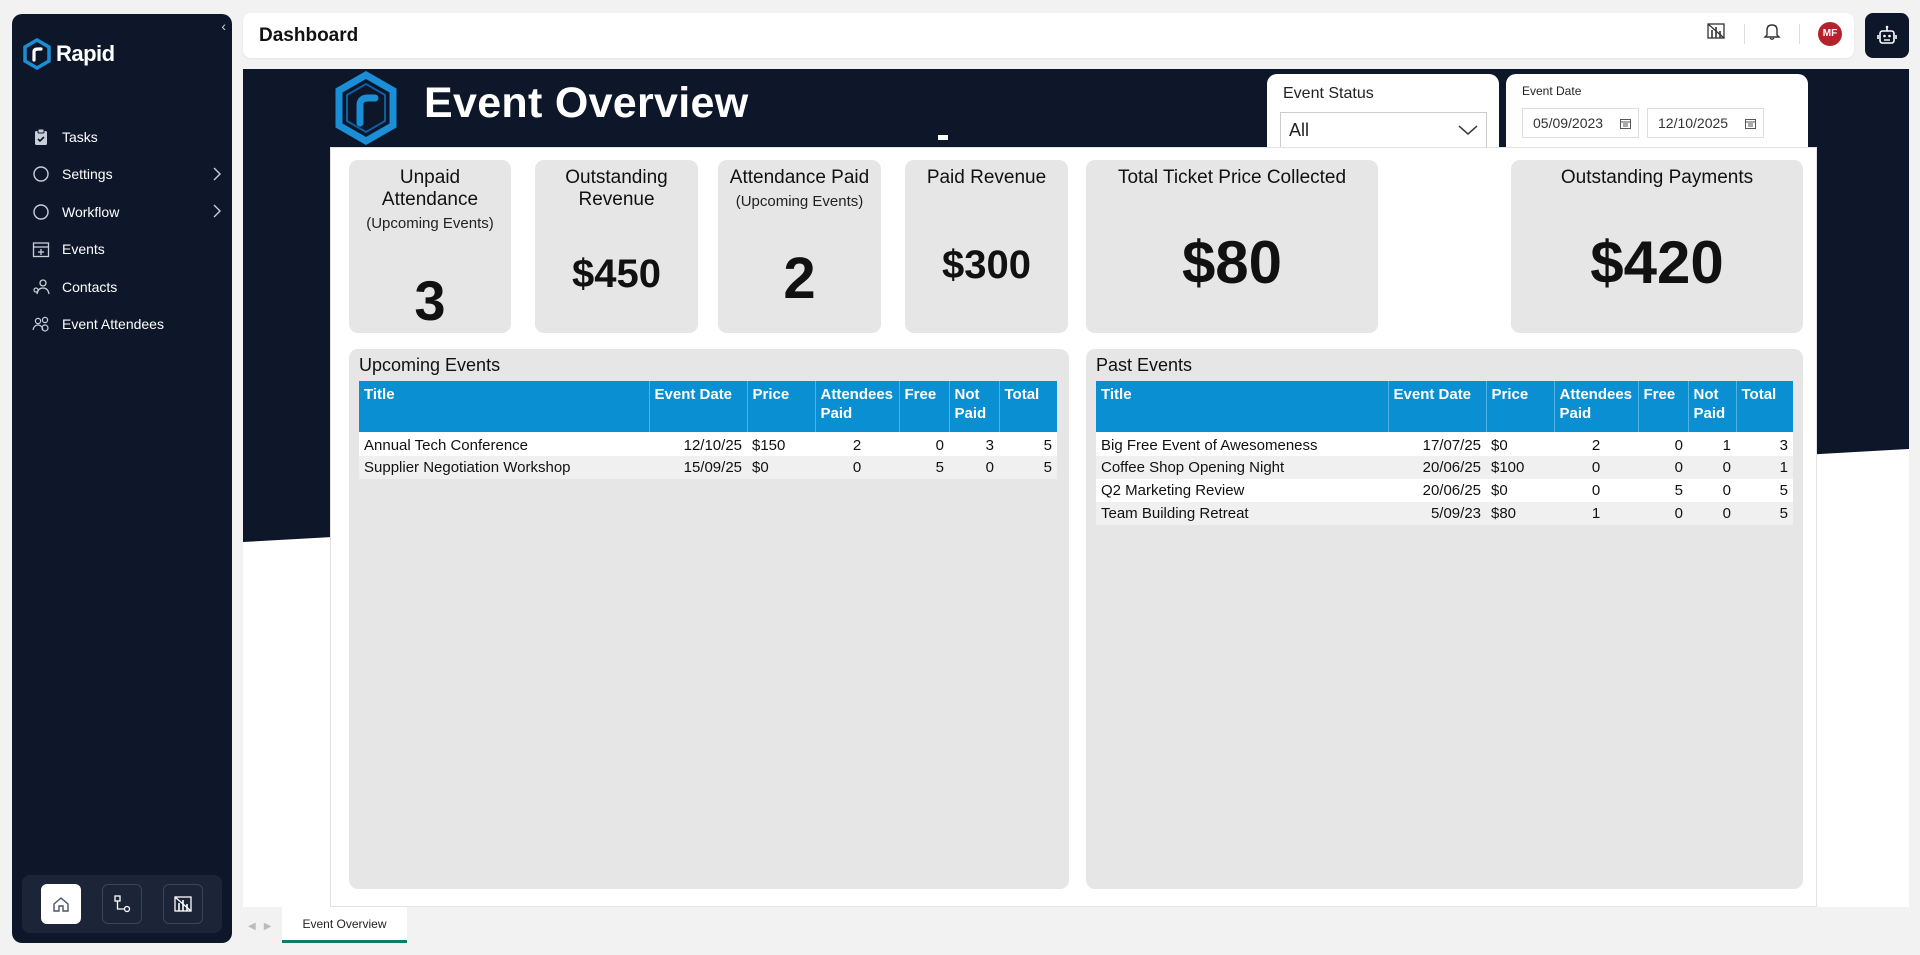  I want to click on kpi-card-outstanding-payments: Outstanding Payments $420, so click(1657, 246).